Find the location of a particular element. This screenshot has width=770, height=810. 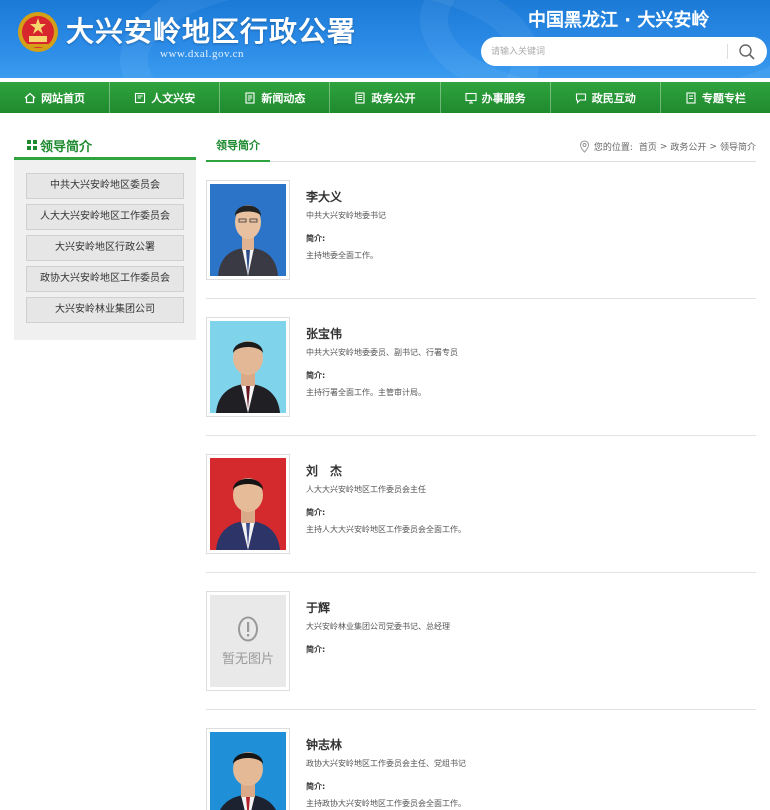

leader-title: 人大大兴安岭地区工作委员会主任 is located at coordinates (366, 489).